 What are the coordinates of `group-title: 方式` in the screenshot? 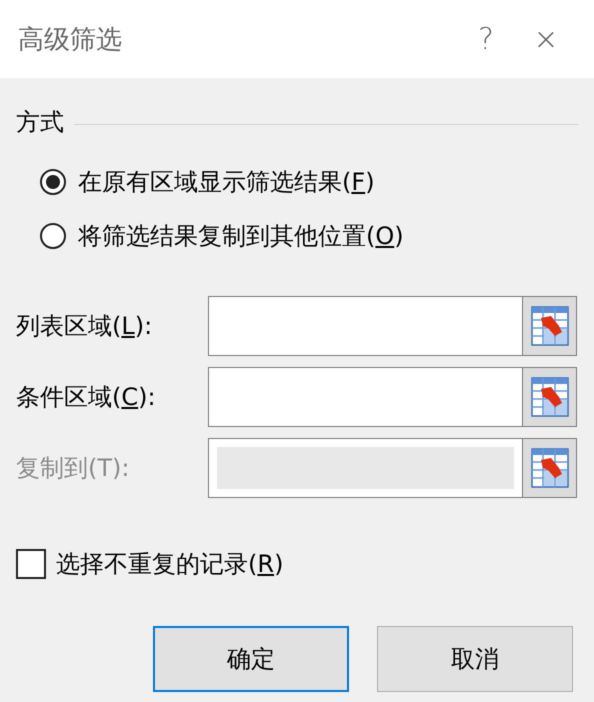 It's located at (40, 122).